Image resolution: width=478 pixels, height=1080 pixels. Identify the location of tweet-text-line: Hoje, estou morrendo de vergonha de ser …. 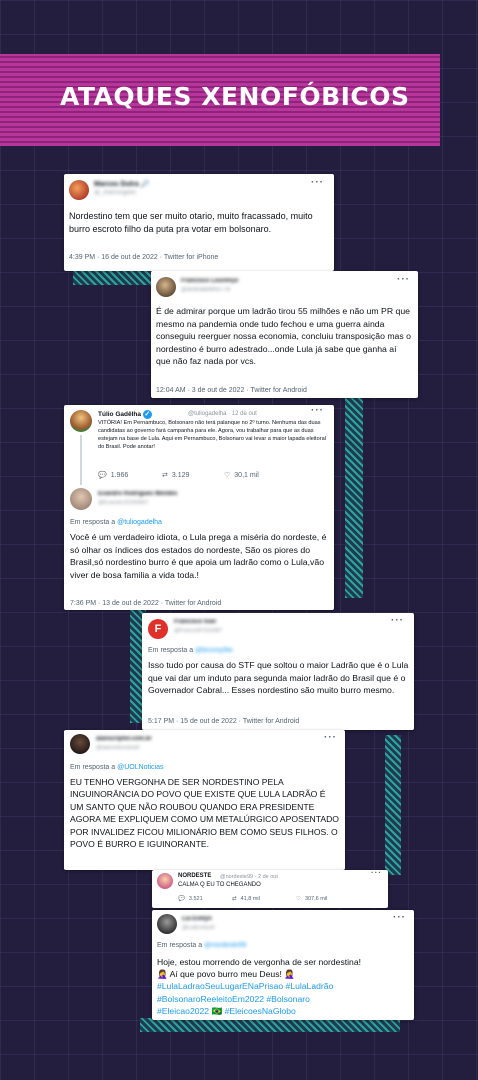
(259, 962).